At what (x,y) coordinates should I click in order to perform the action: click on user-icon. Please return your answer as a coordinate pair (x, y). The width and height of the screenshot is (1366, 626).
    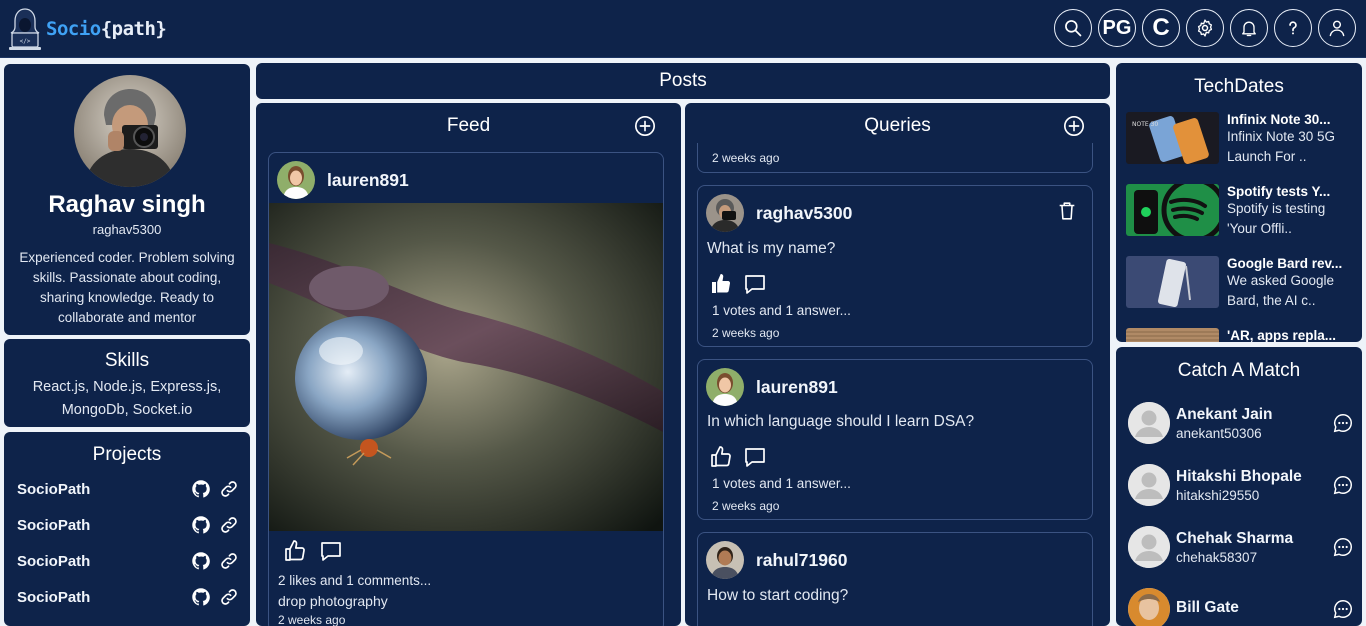
    Looking at the image, I should click on (1337, 28).